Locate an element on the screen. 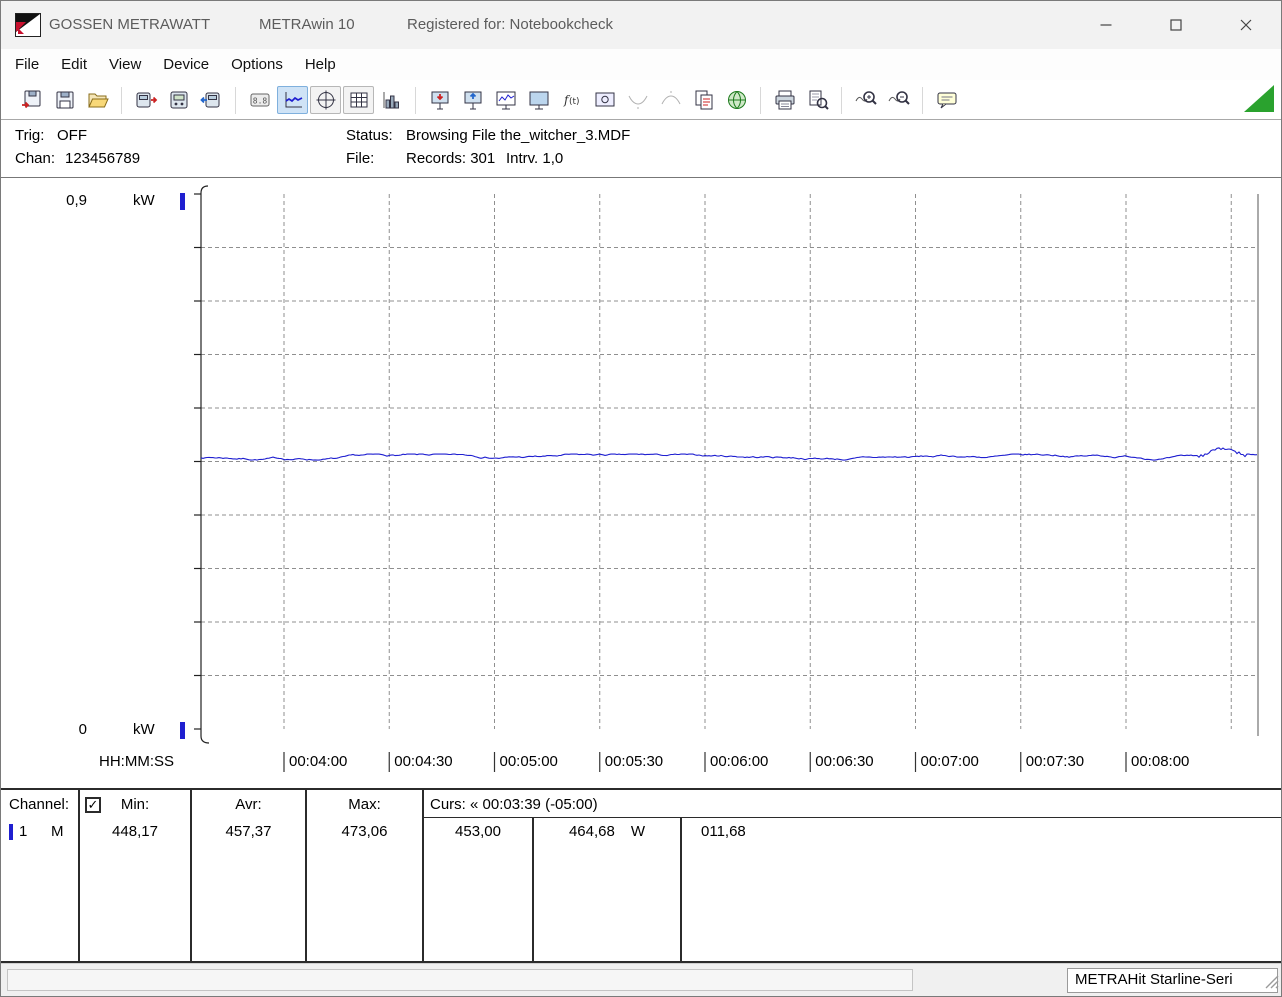 The width and height of the screenshot is (1282, 997). monitor-icon is located at coordinates (538, 100).